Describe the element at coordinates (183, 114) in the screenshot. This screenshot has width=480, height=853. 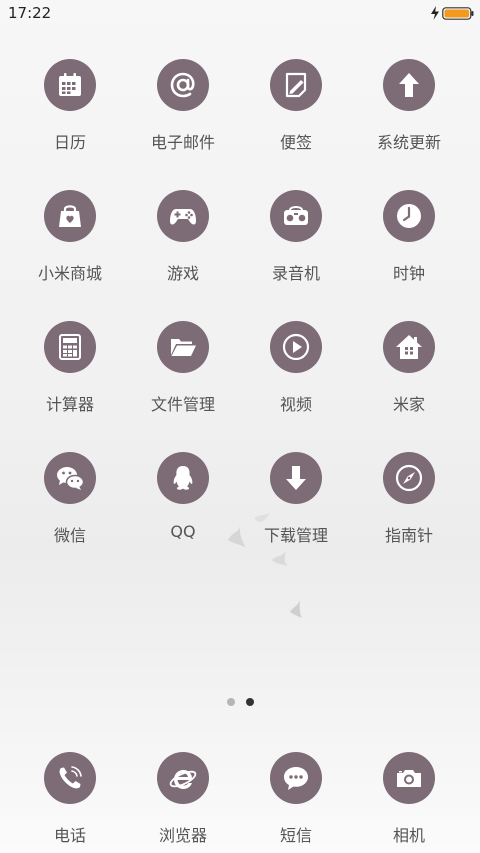
I see `app-email: 电子邮件` at that location.